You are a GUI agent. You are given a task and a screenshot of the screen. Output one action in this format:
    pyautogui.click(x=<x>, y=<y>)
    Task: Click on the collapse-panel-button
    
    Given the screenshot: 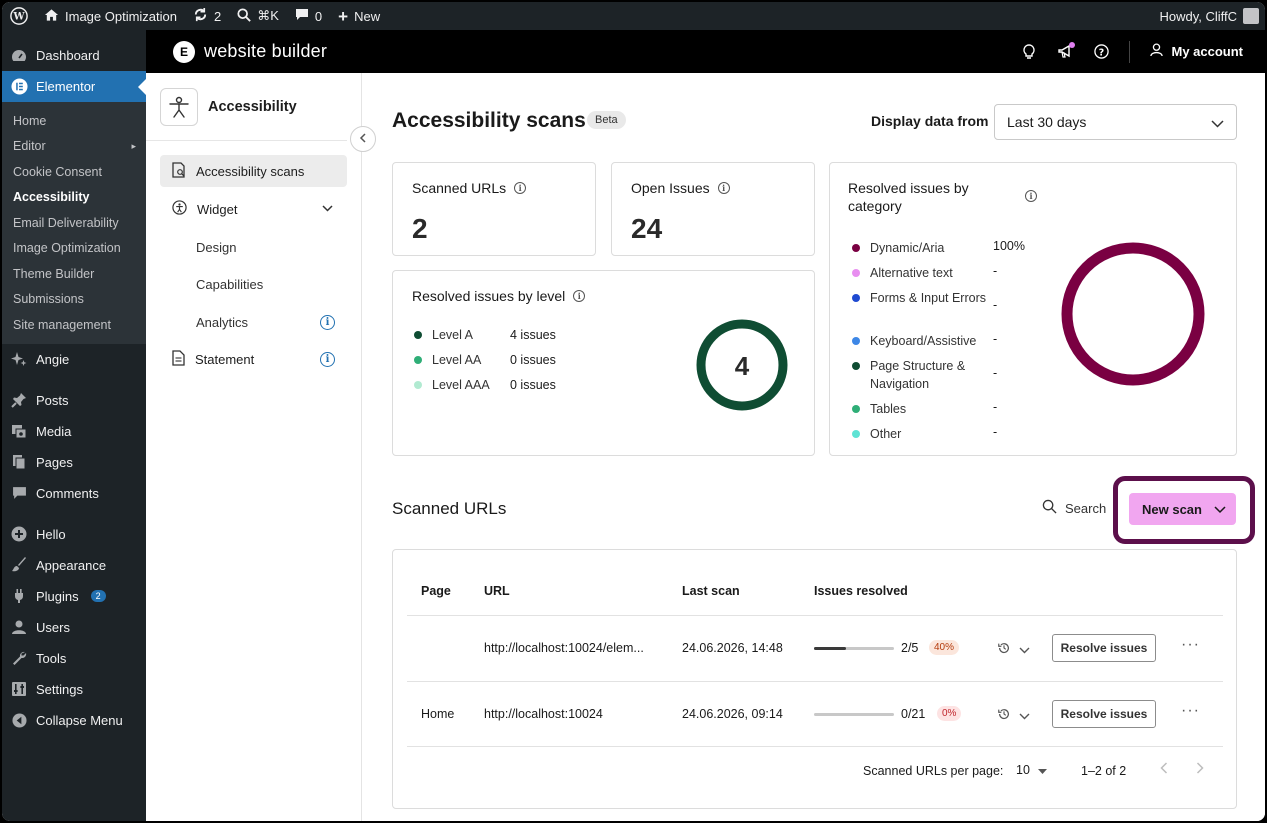 What is the action you would take?
    pyautogui.click(x=363, y=139)
    